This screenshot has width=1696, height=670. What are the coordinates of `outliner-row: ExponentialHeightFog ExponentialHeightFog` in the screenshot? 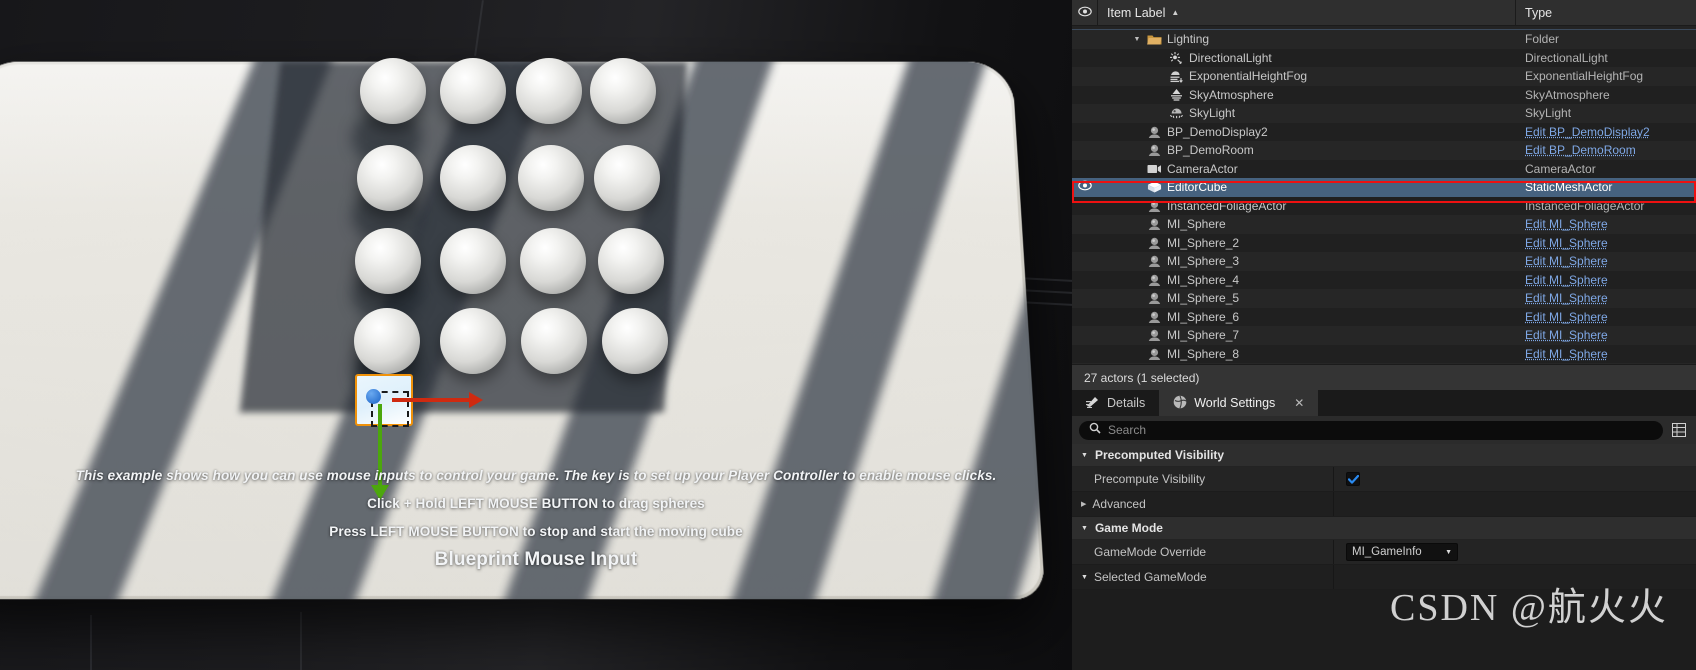 It's located at (1384, 76).